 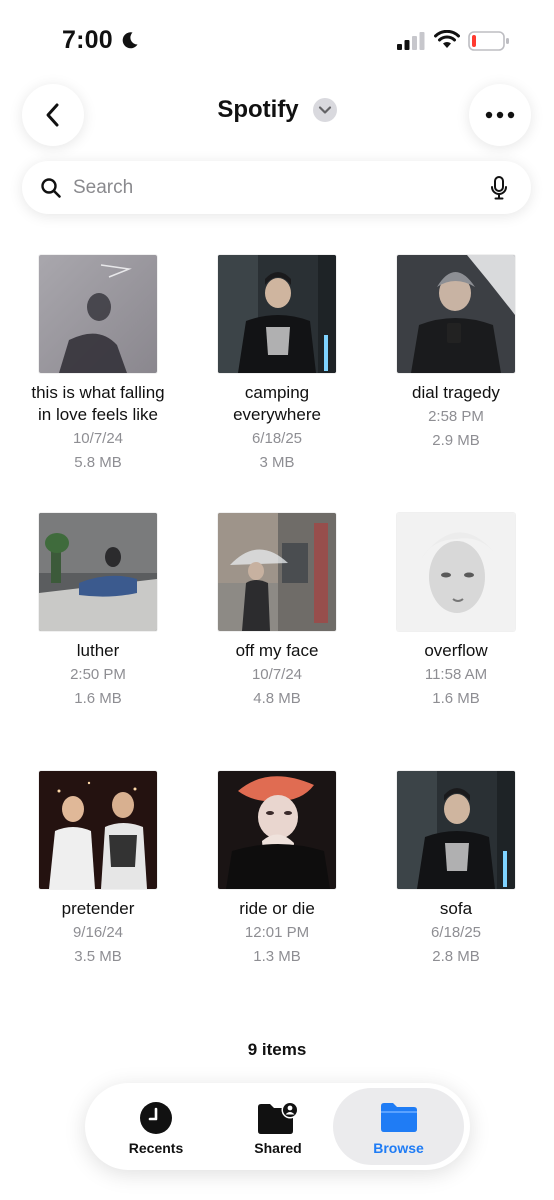 What do you see at coordinates (98, 908) in the screenshot?
I see `file-name: pretender` at bounding box center [98, 908].